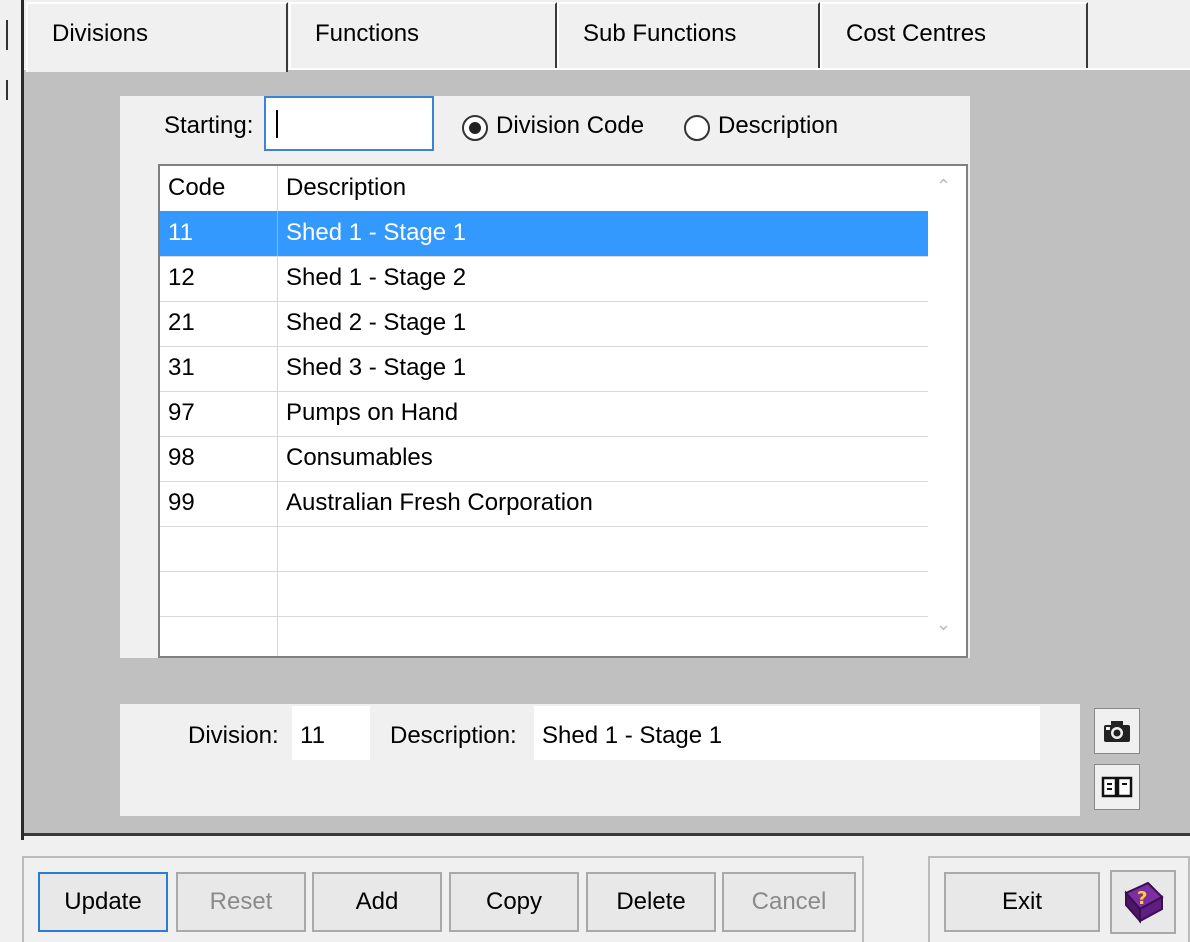 This screenshot has height=942, width=1190. I want to click on division-code-radio, so click(475, 128).